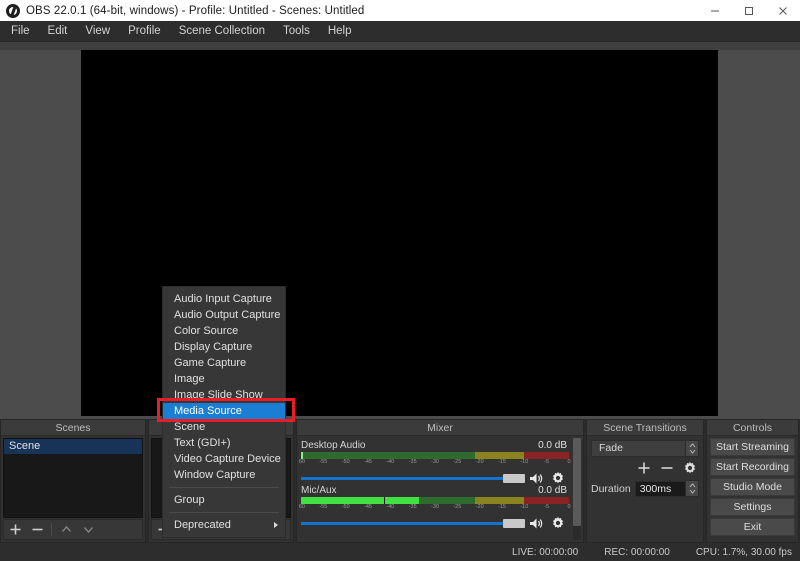 The image size is (800, 561). I want to click on mixer-dock-title: Mixer, so click(440, 428).